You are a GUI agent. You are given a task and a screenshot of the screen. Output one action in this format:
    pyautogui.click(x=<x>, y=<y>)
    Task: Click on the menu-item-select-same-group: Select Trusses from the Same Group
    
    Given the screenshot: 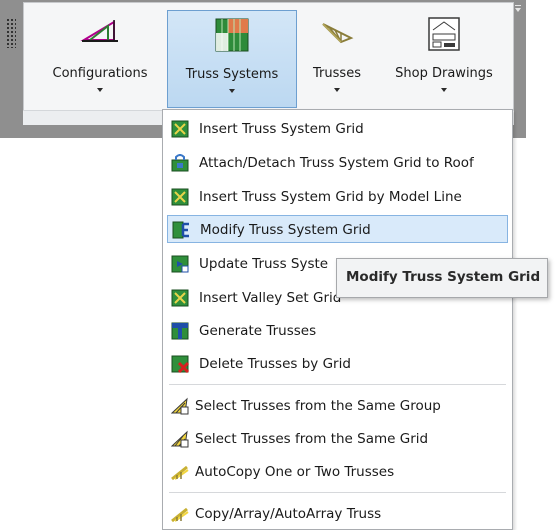 What is the action you would take?
    pyautogui.click(x=337, y=406)
    